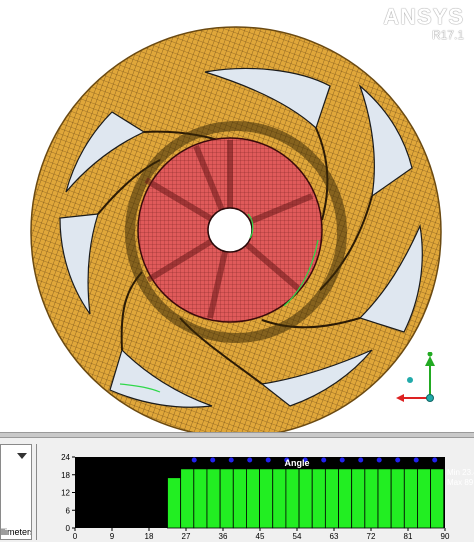  What do you see at coordinates (112, 536) in the screenshot?
I see `x-tick-label: 9` at bounding box center [112, 536].